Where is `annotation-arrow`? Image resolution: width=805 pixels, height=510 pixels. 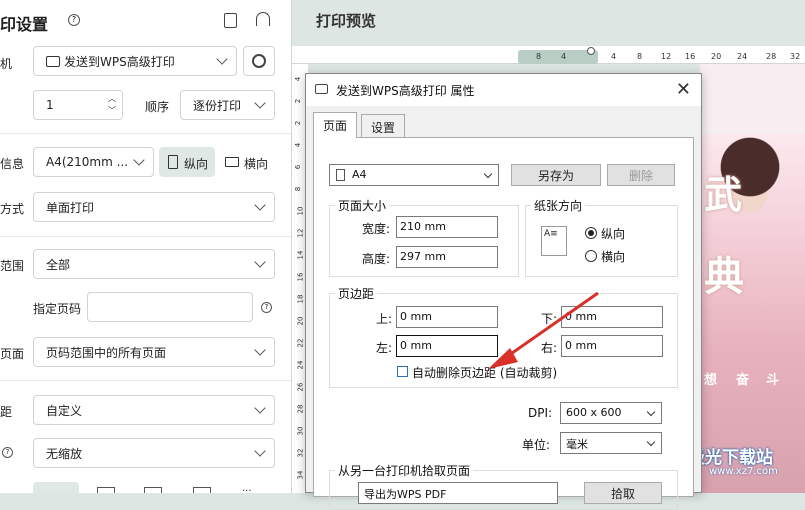 annotation-arrow is located at coordinates (543, 330).